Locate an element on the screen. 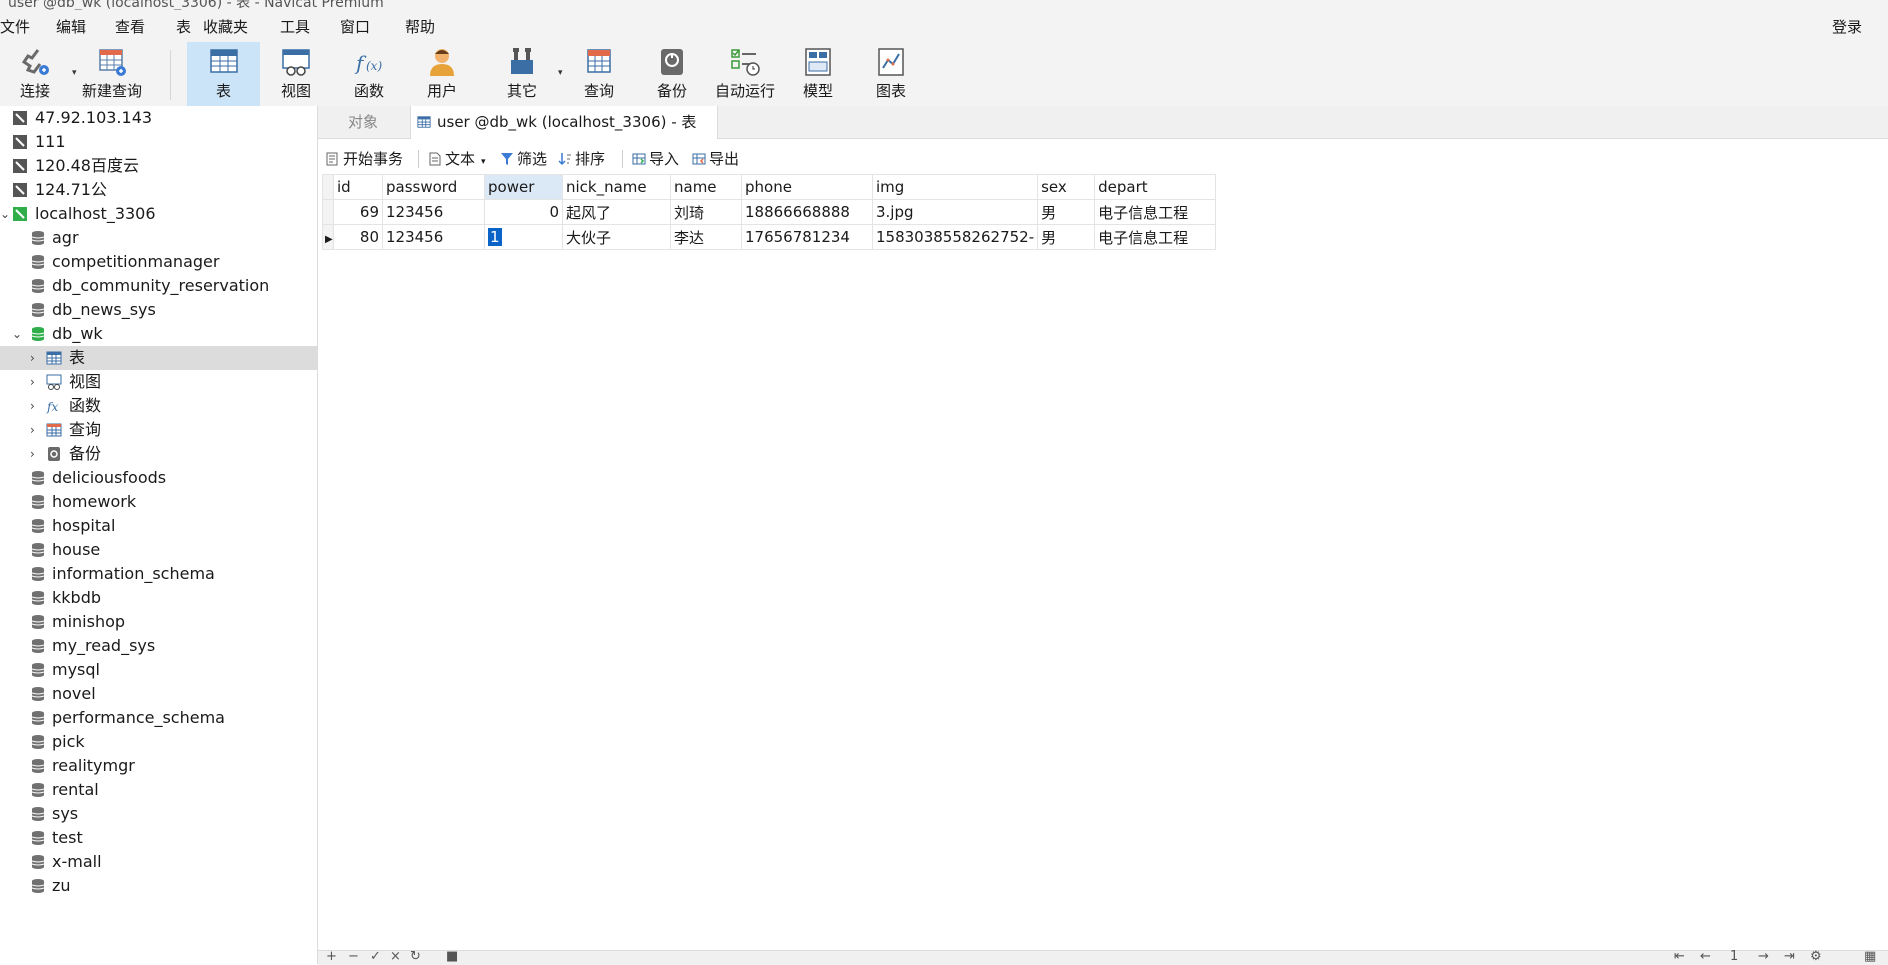  tab-objects: 对象 is located at coordinates (363, 122).